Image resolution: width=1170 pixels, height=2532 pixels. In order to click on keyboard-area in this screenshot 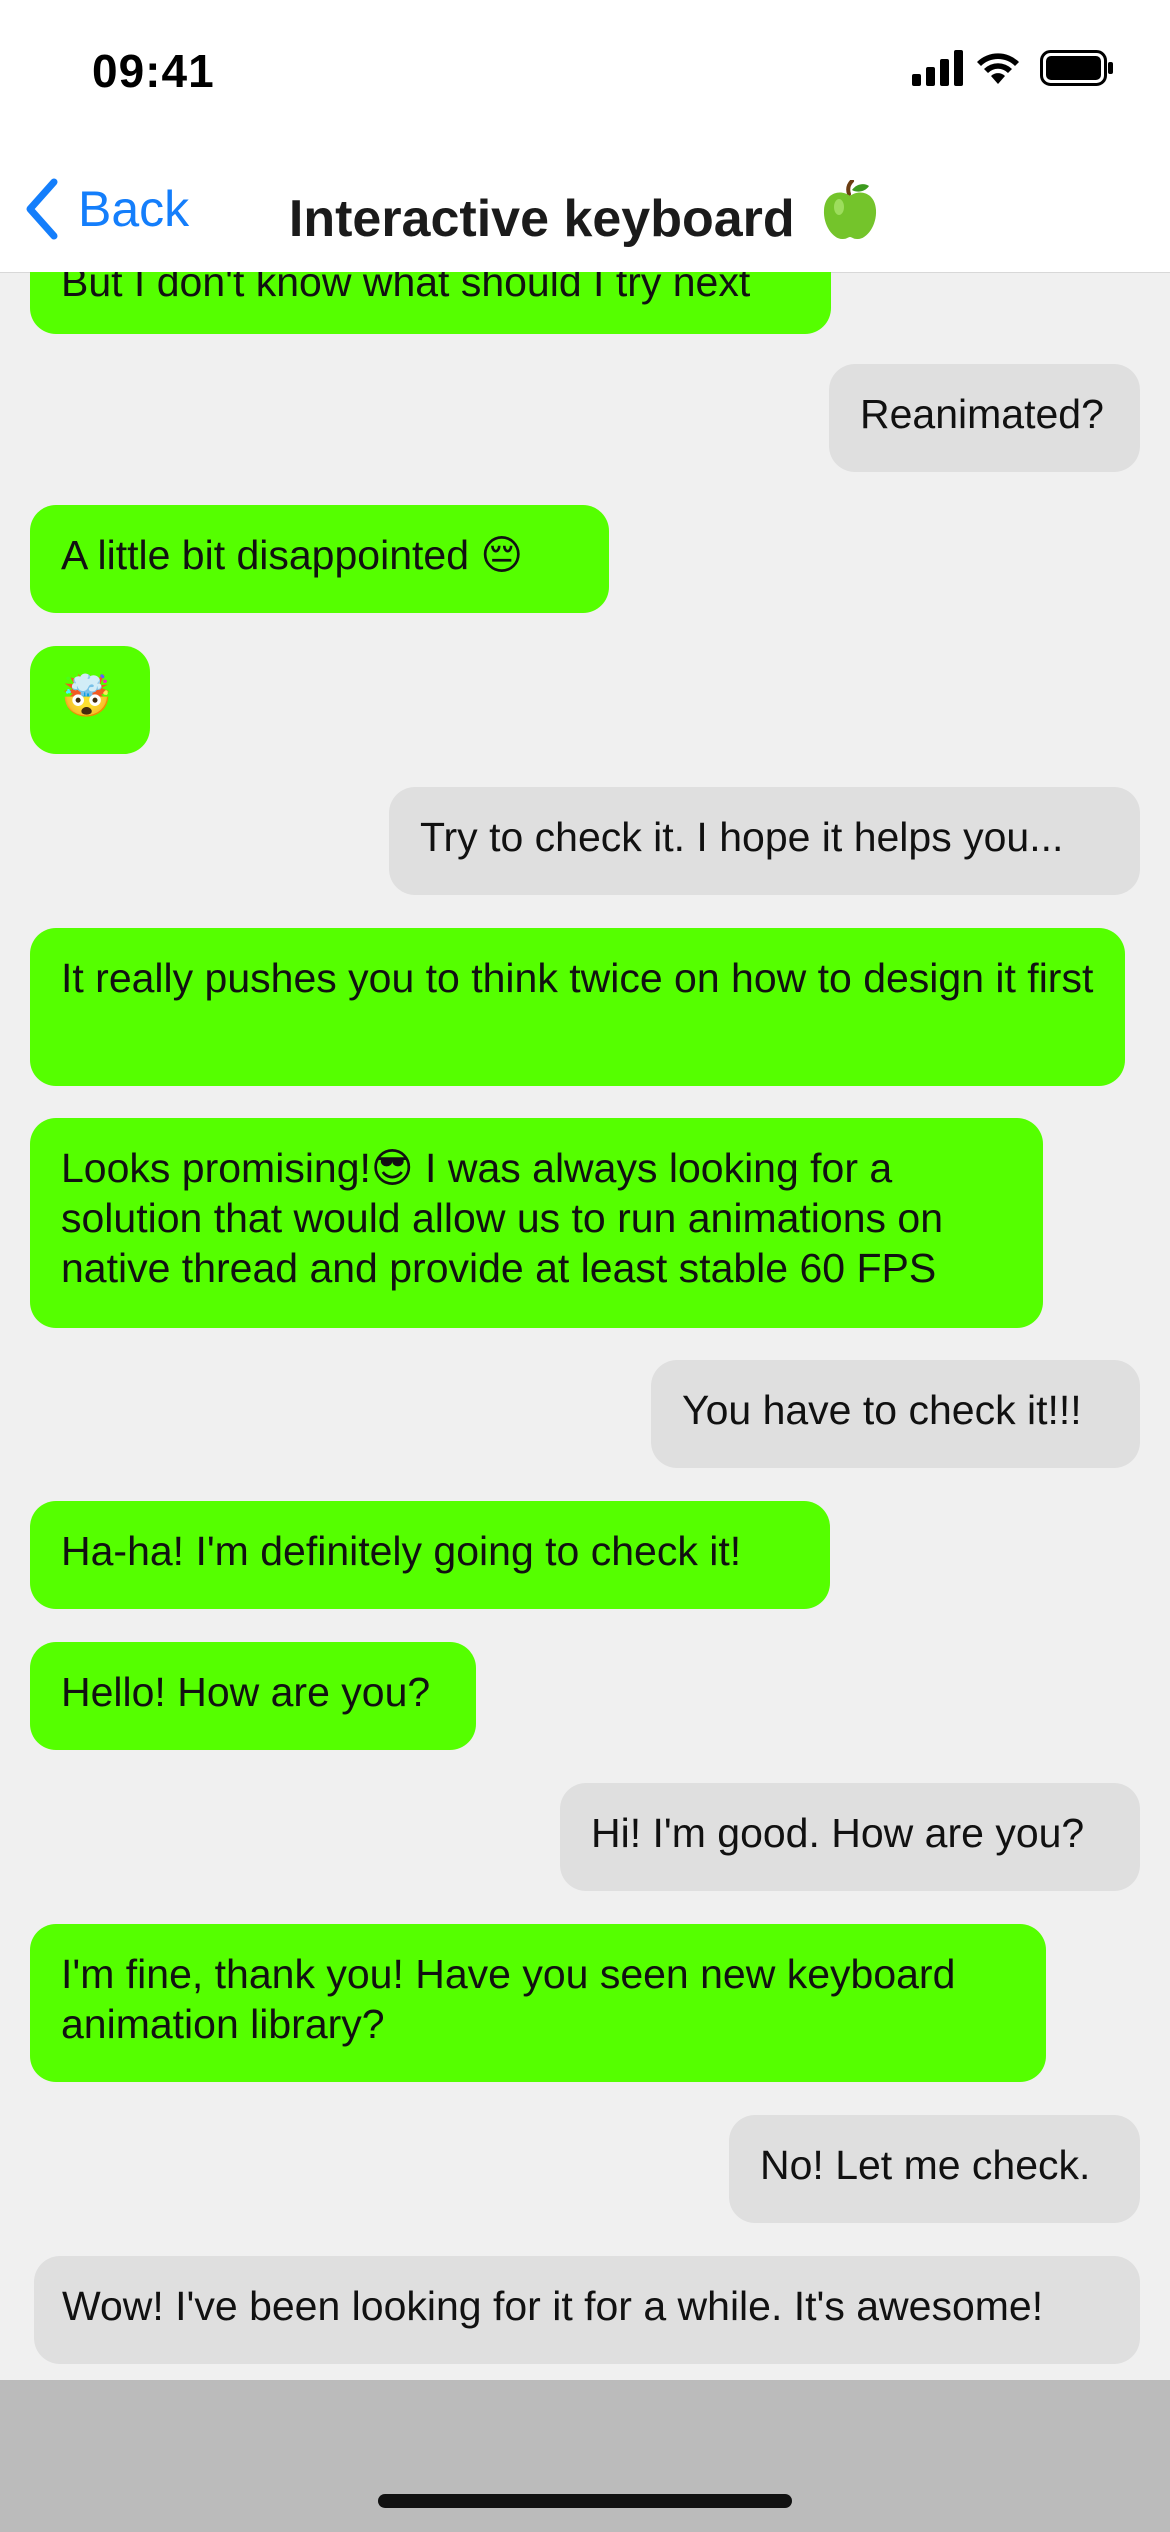, I will do `click(585, 2456)`.